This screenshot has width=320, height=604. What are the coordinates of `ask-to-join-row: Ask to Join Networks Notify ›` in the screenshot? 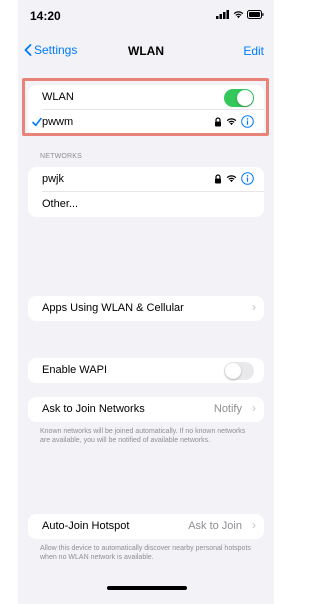 It's located at (146, 409).